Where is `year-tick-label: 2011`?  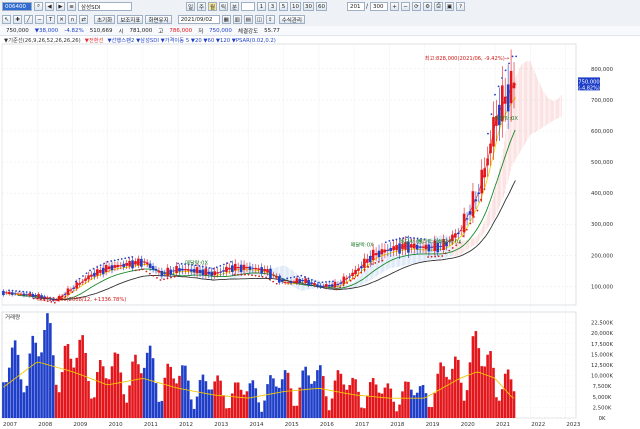 year-tick-label: 2011 is located at coordinates (151, 425).